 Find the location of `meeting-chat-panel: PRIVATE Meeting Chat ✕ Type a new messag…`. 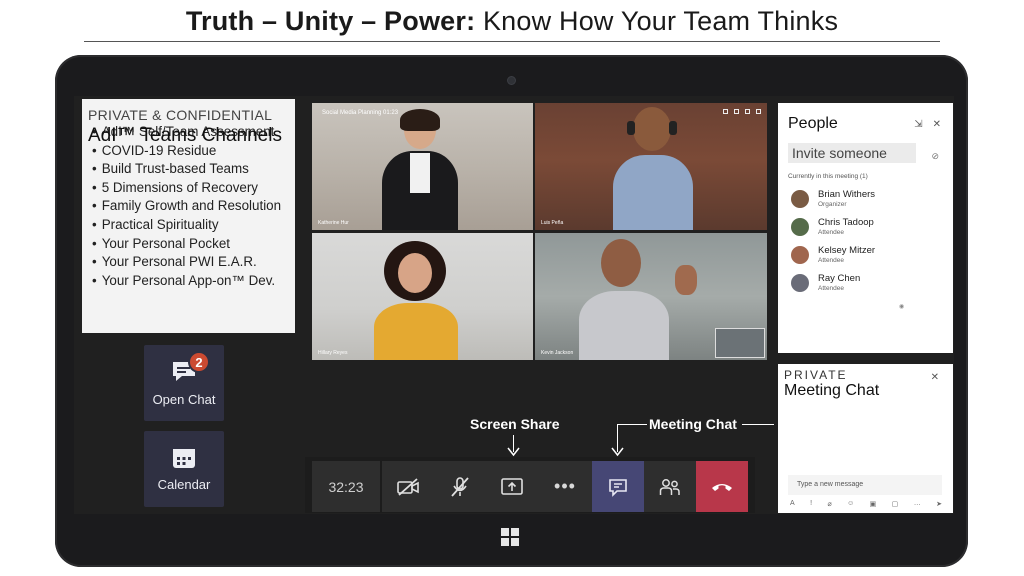

meeting-chat-panel: PRIVATE Meeting Chat ✕ Type a new messag… is located at coordinates (865, 438).